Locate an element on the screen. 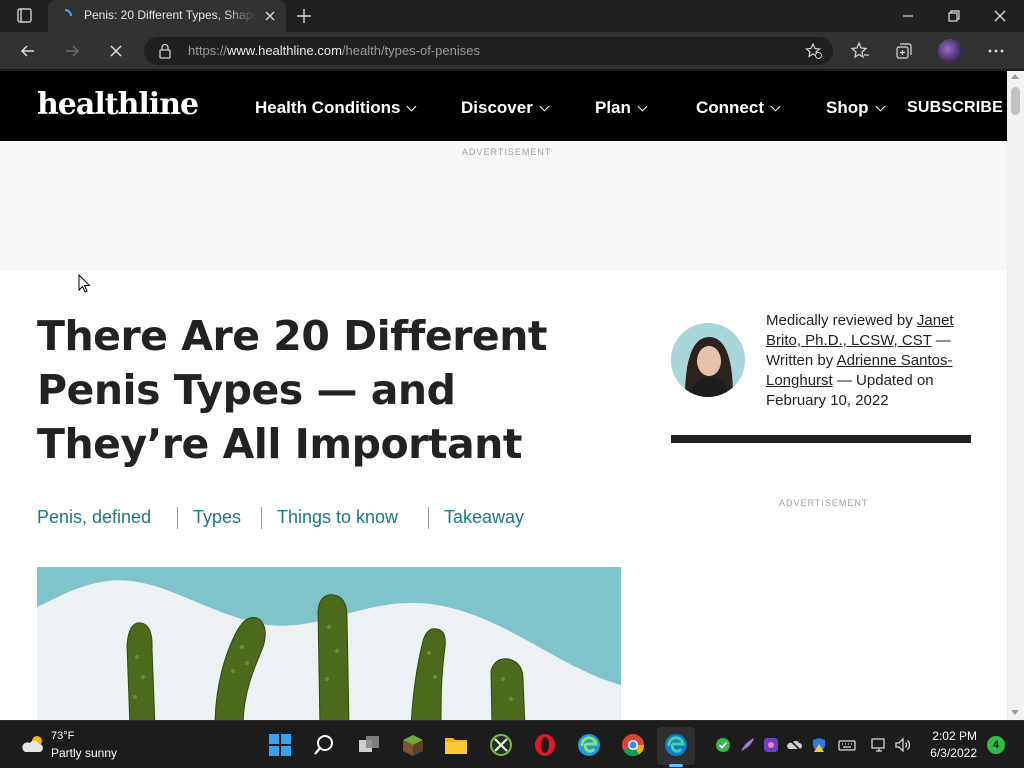 Image resolution: width=1024 pixels, height=768 pixels. sidebar-advertisement-label: ADVERTISEMENT is located at coordinates (824, 503).